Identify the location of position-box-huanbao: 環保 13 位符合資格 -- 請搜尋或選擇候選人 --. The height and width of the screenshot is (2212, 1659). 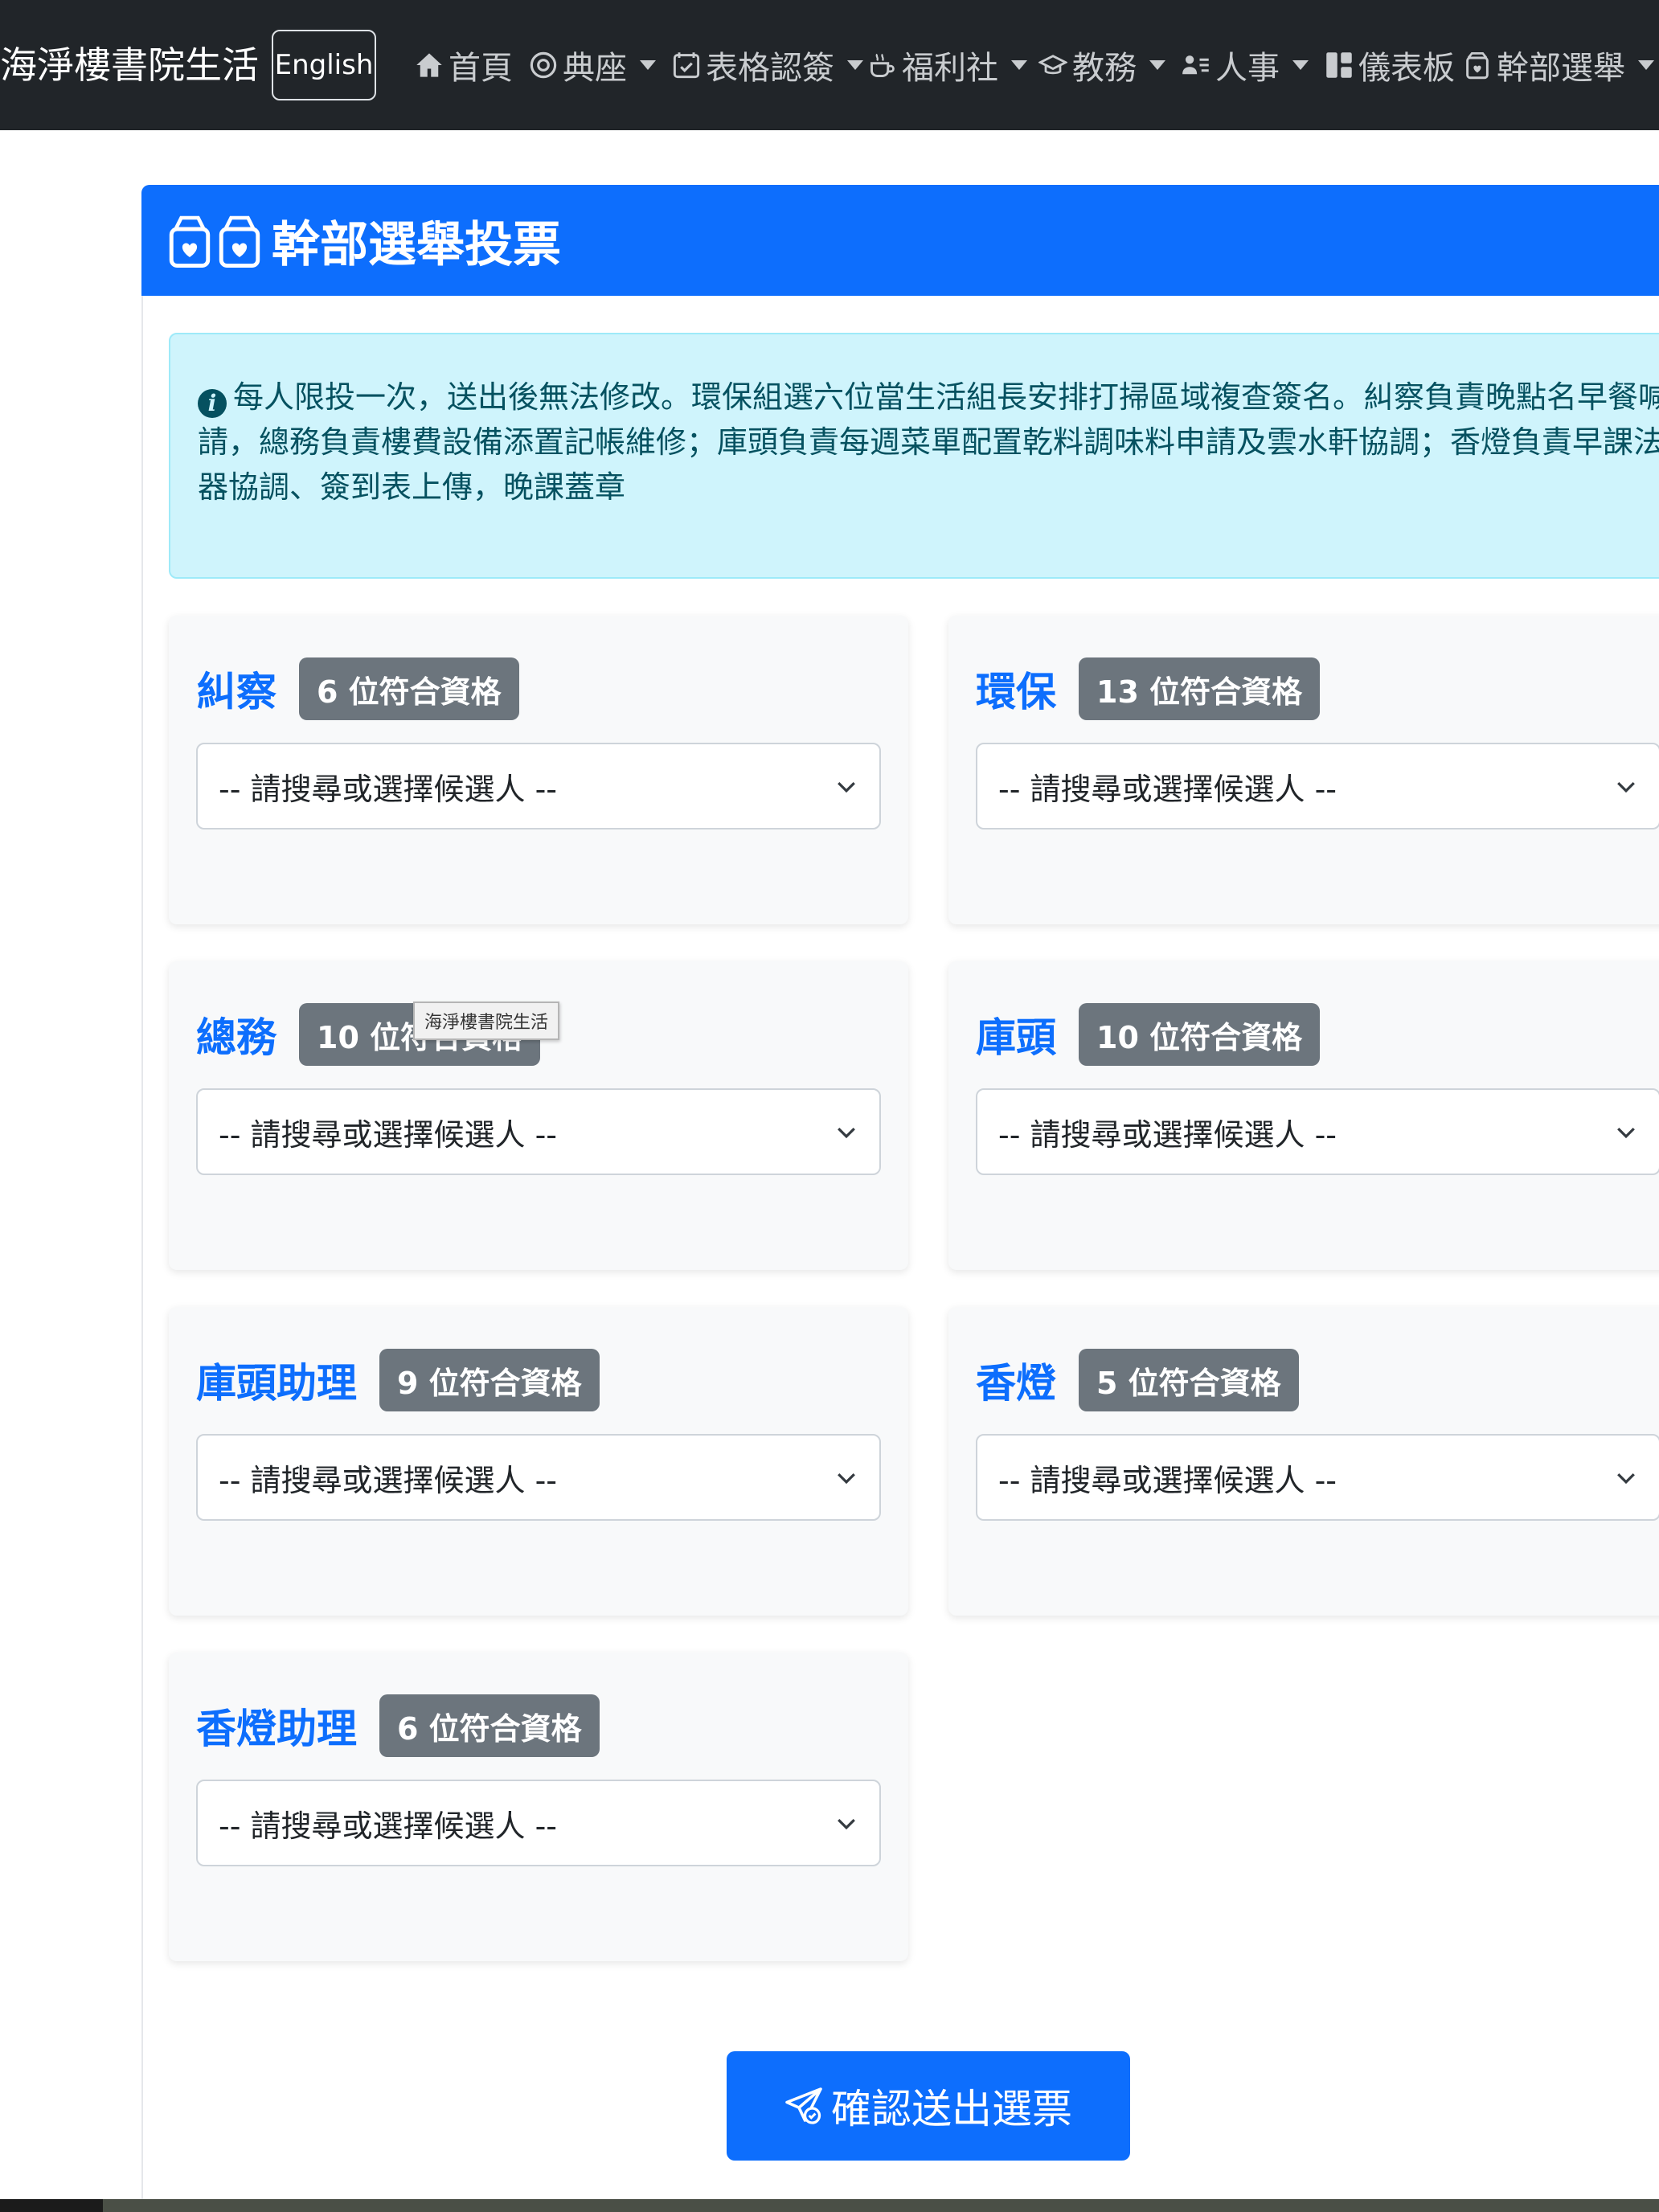
(1303, 770).